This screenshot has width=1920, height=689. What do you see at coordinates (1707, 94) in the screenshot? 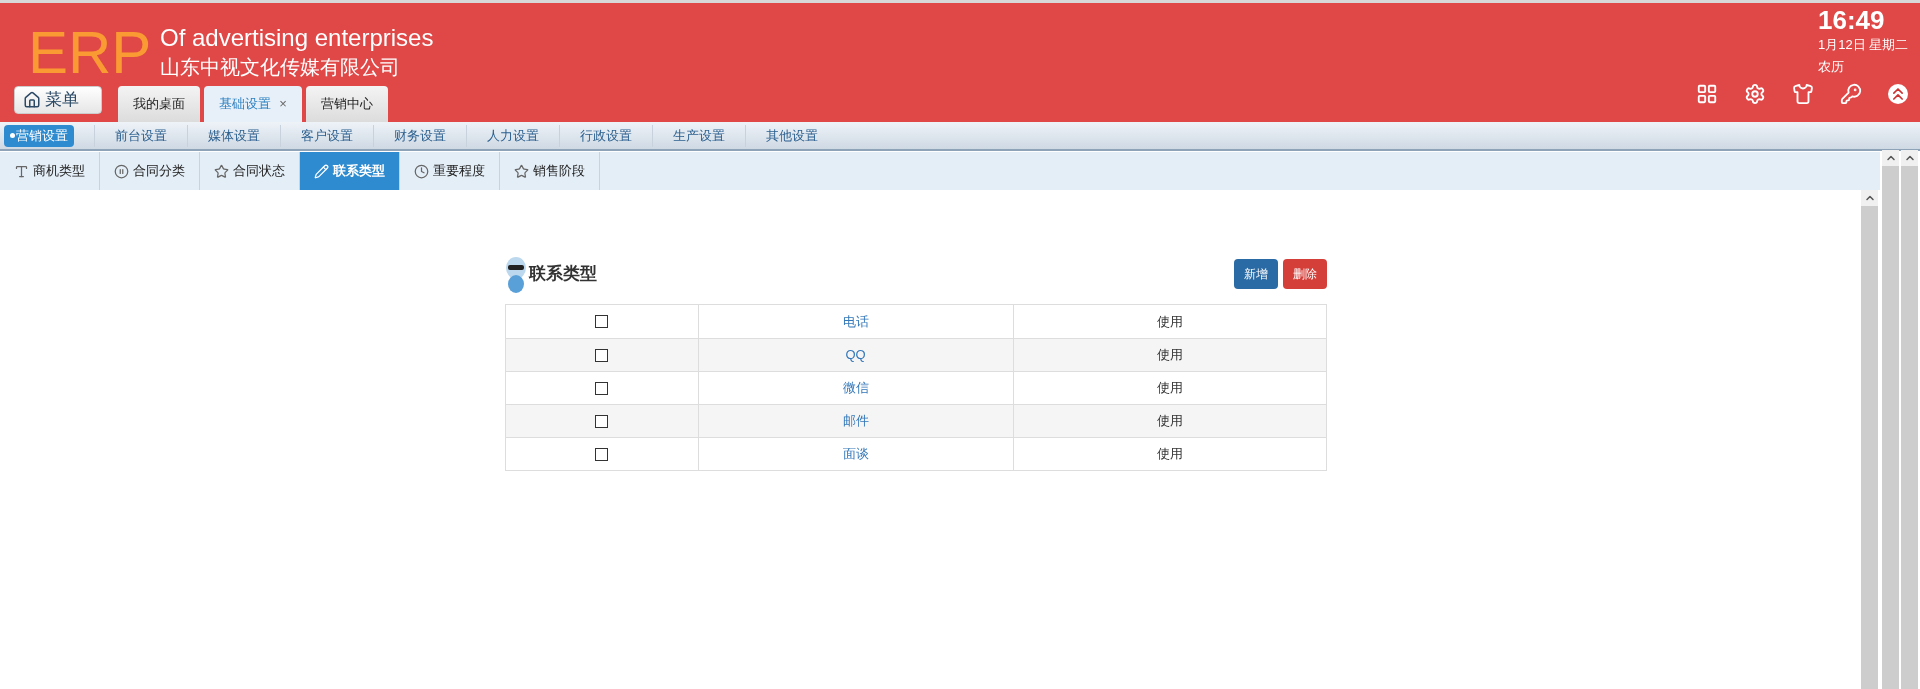
I see `add-widget-icon` at bounding box center [1707, 94].